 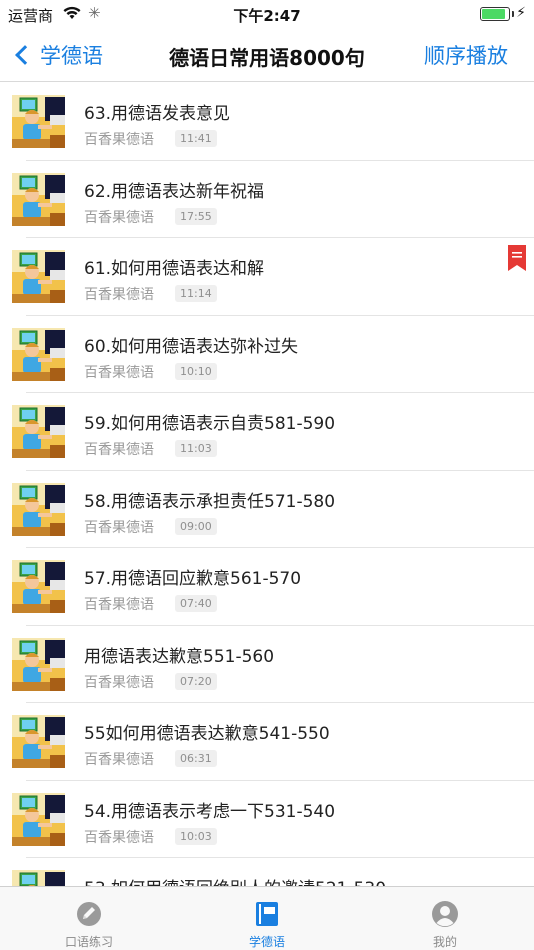 I want to click on list-item: 用德语表达歉意551-560 百香果德语 07:20, so click(x=273, y=664).